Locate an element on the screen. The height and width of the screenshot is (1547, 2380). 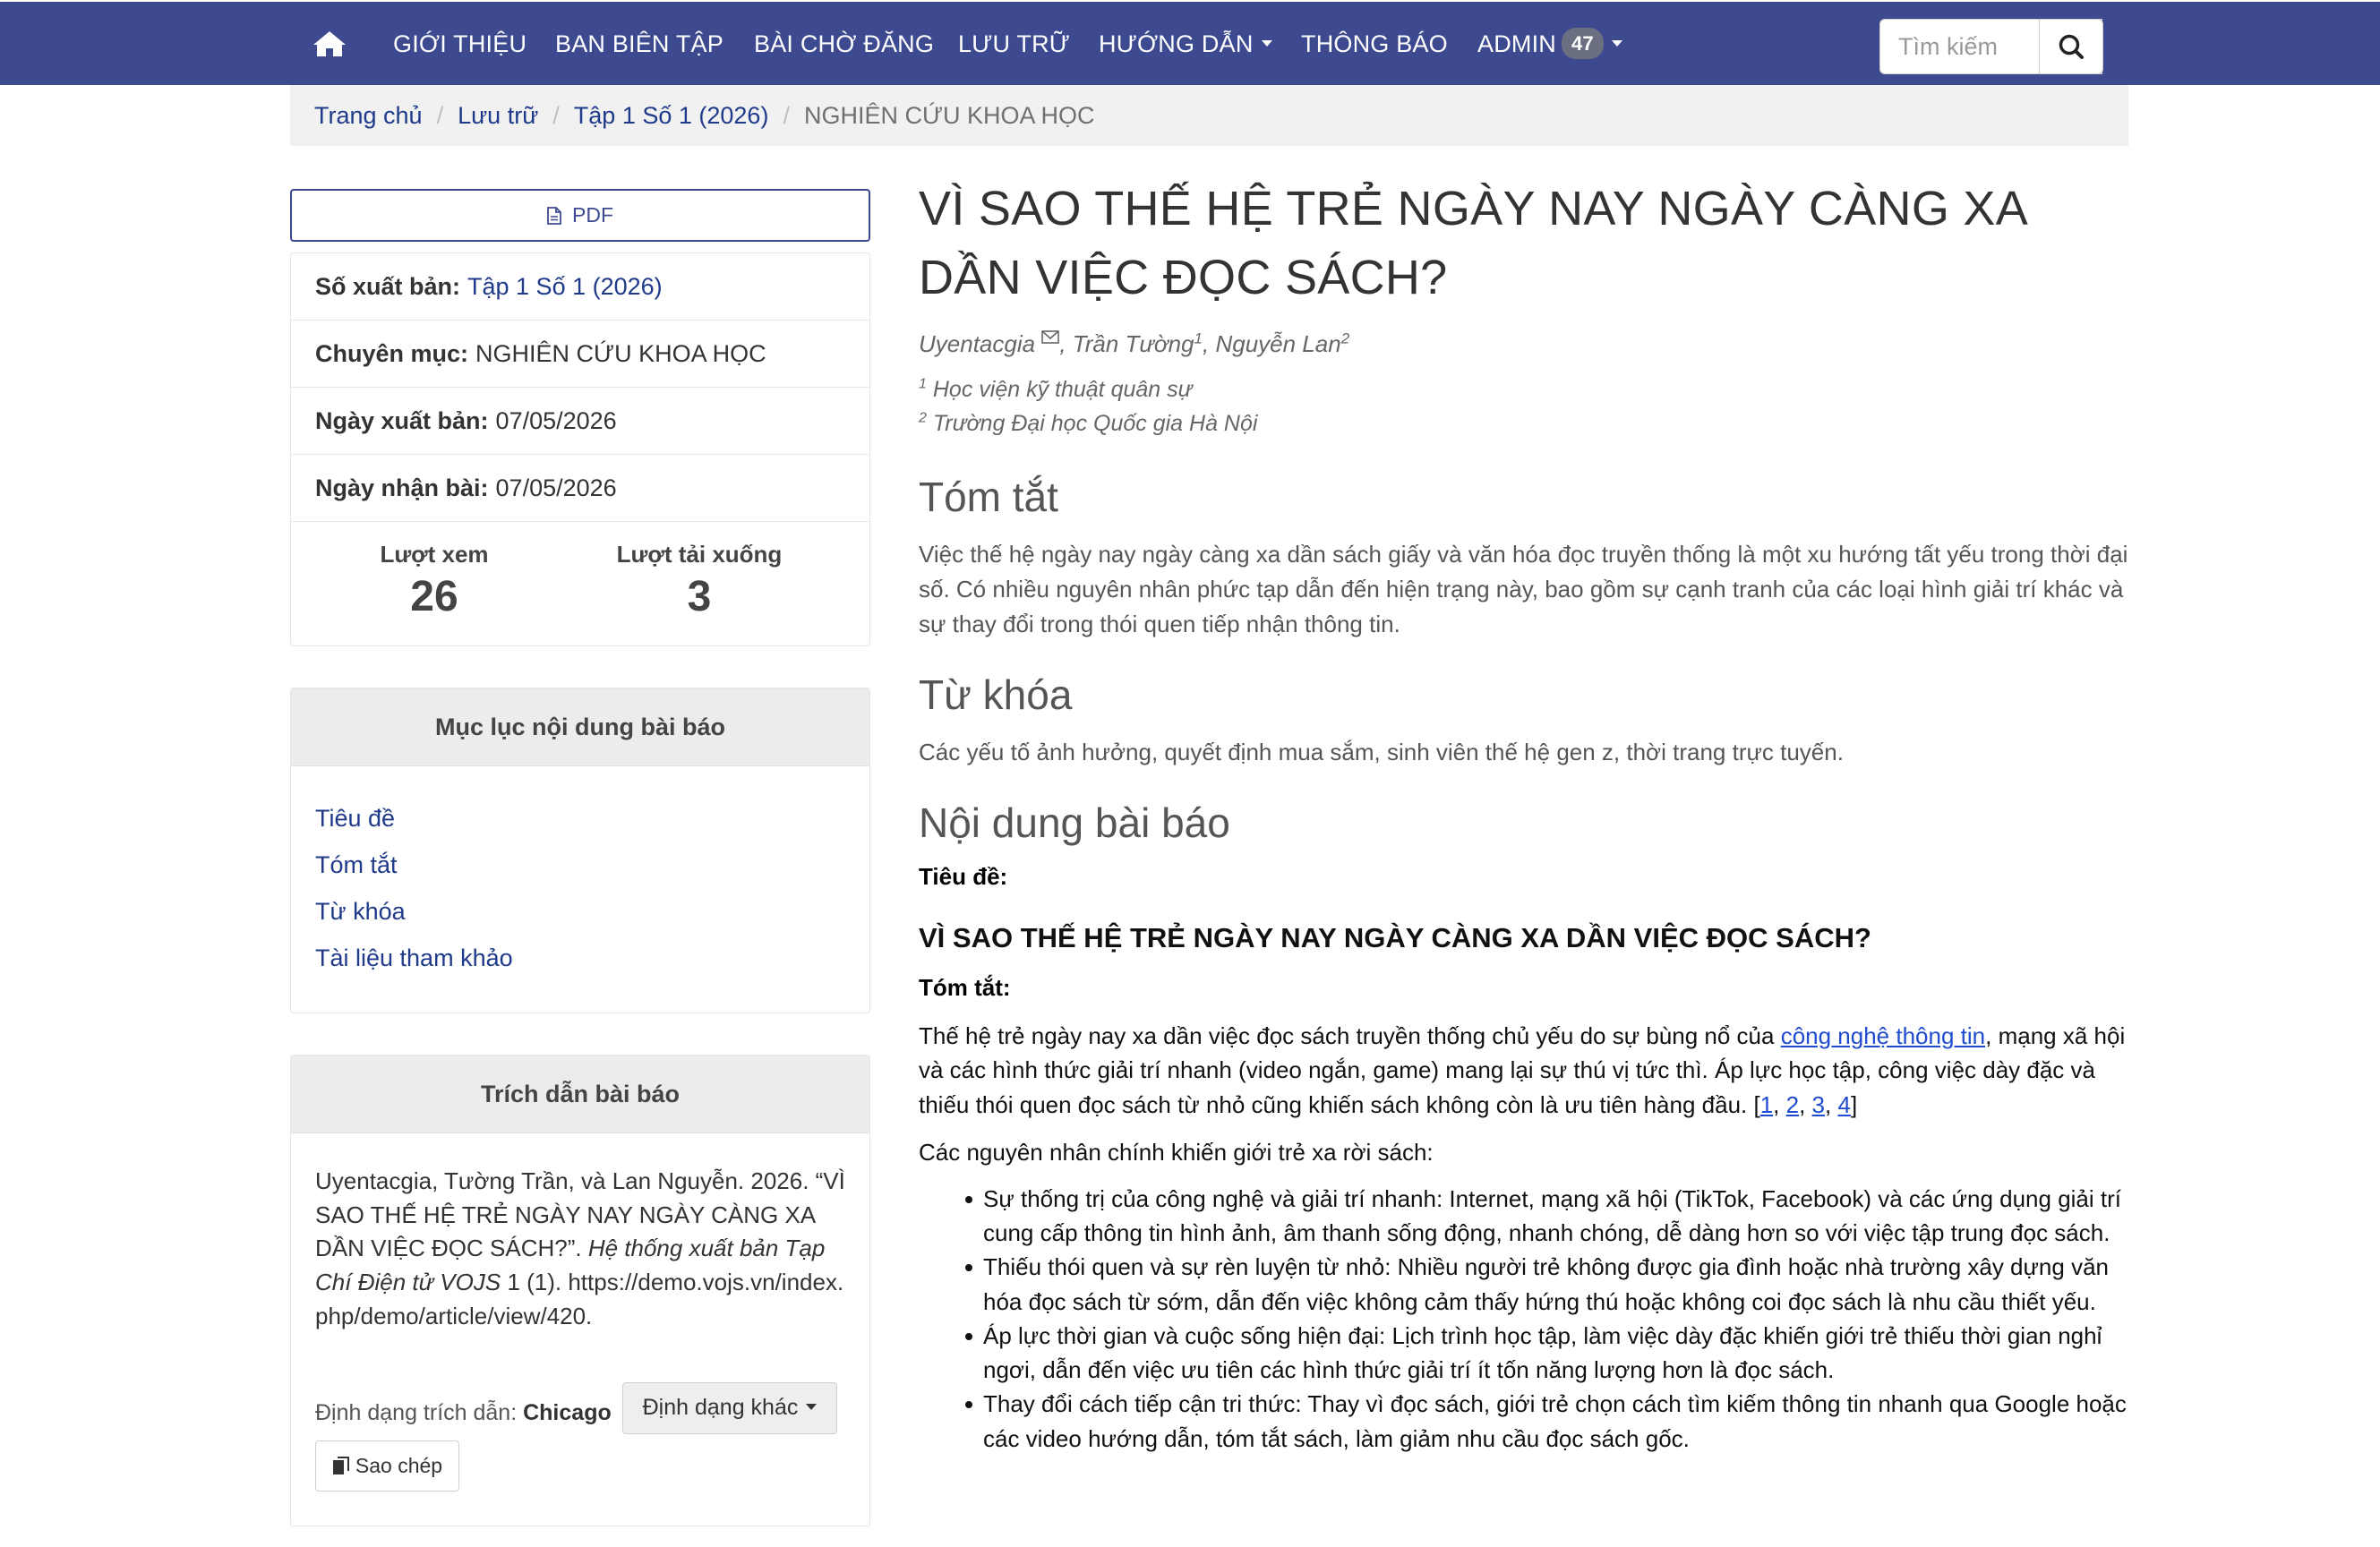
content-title-label: Tiêu đề: is located at coordinates (1523, 876).